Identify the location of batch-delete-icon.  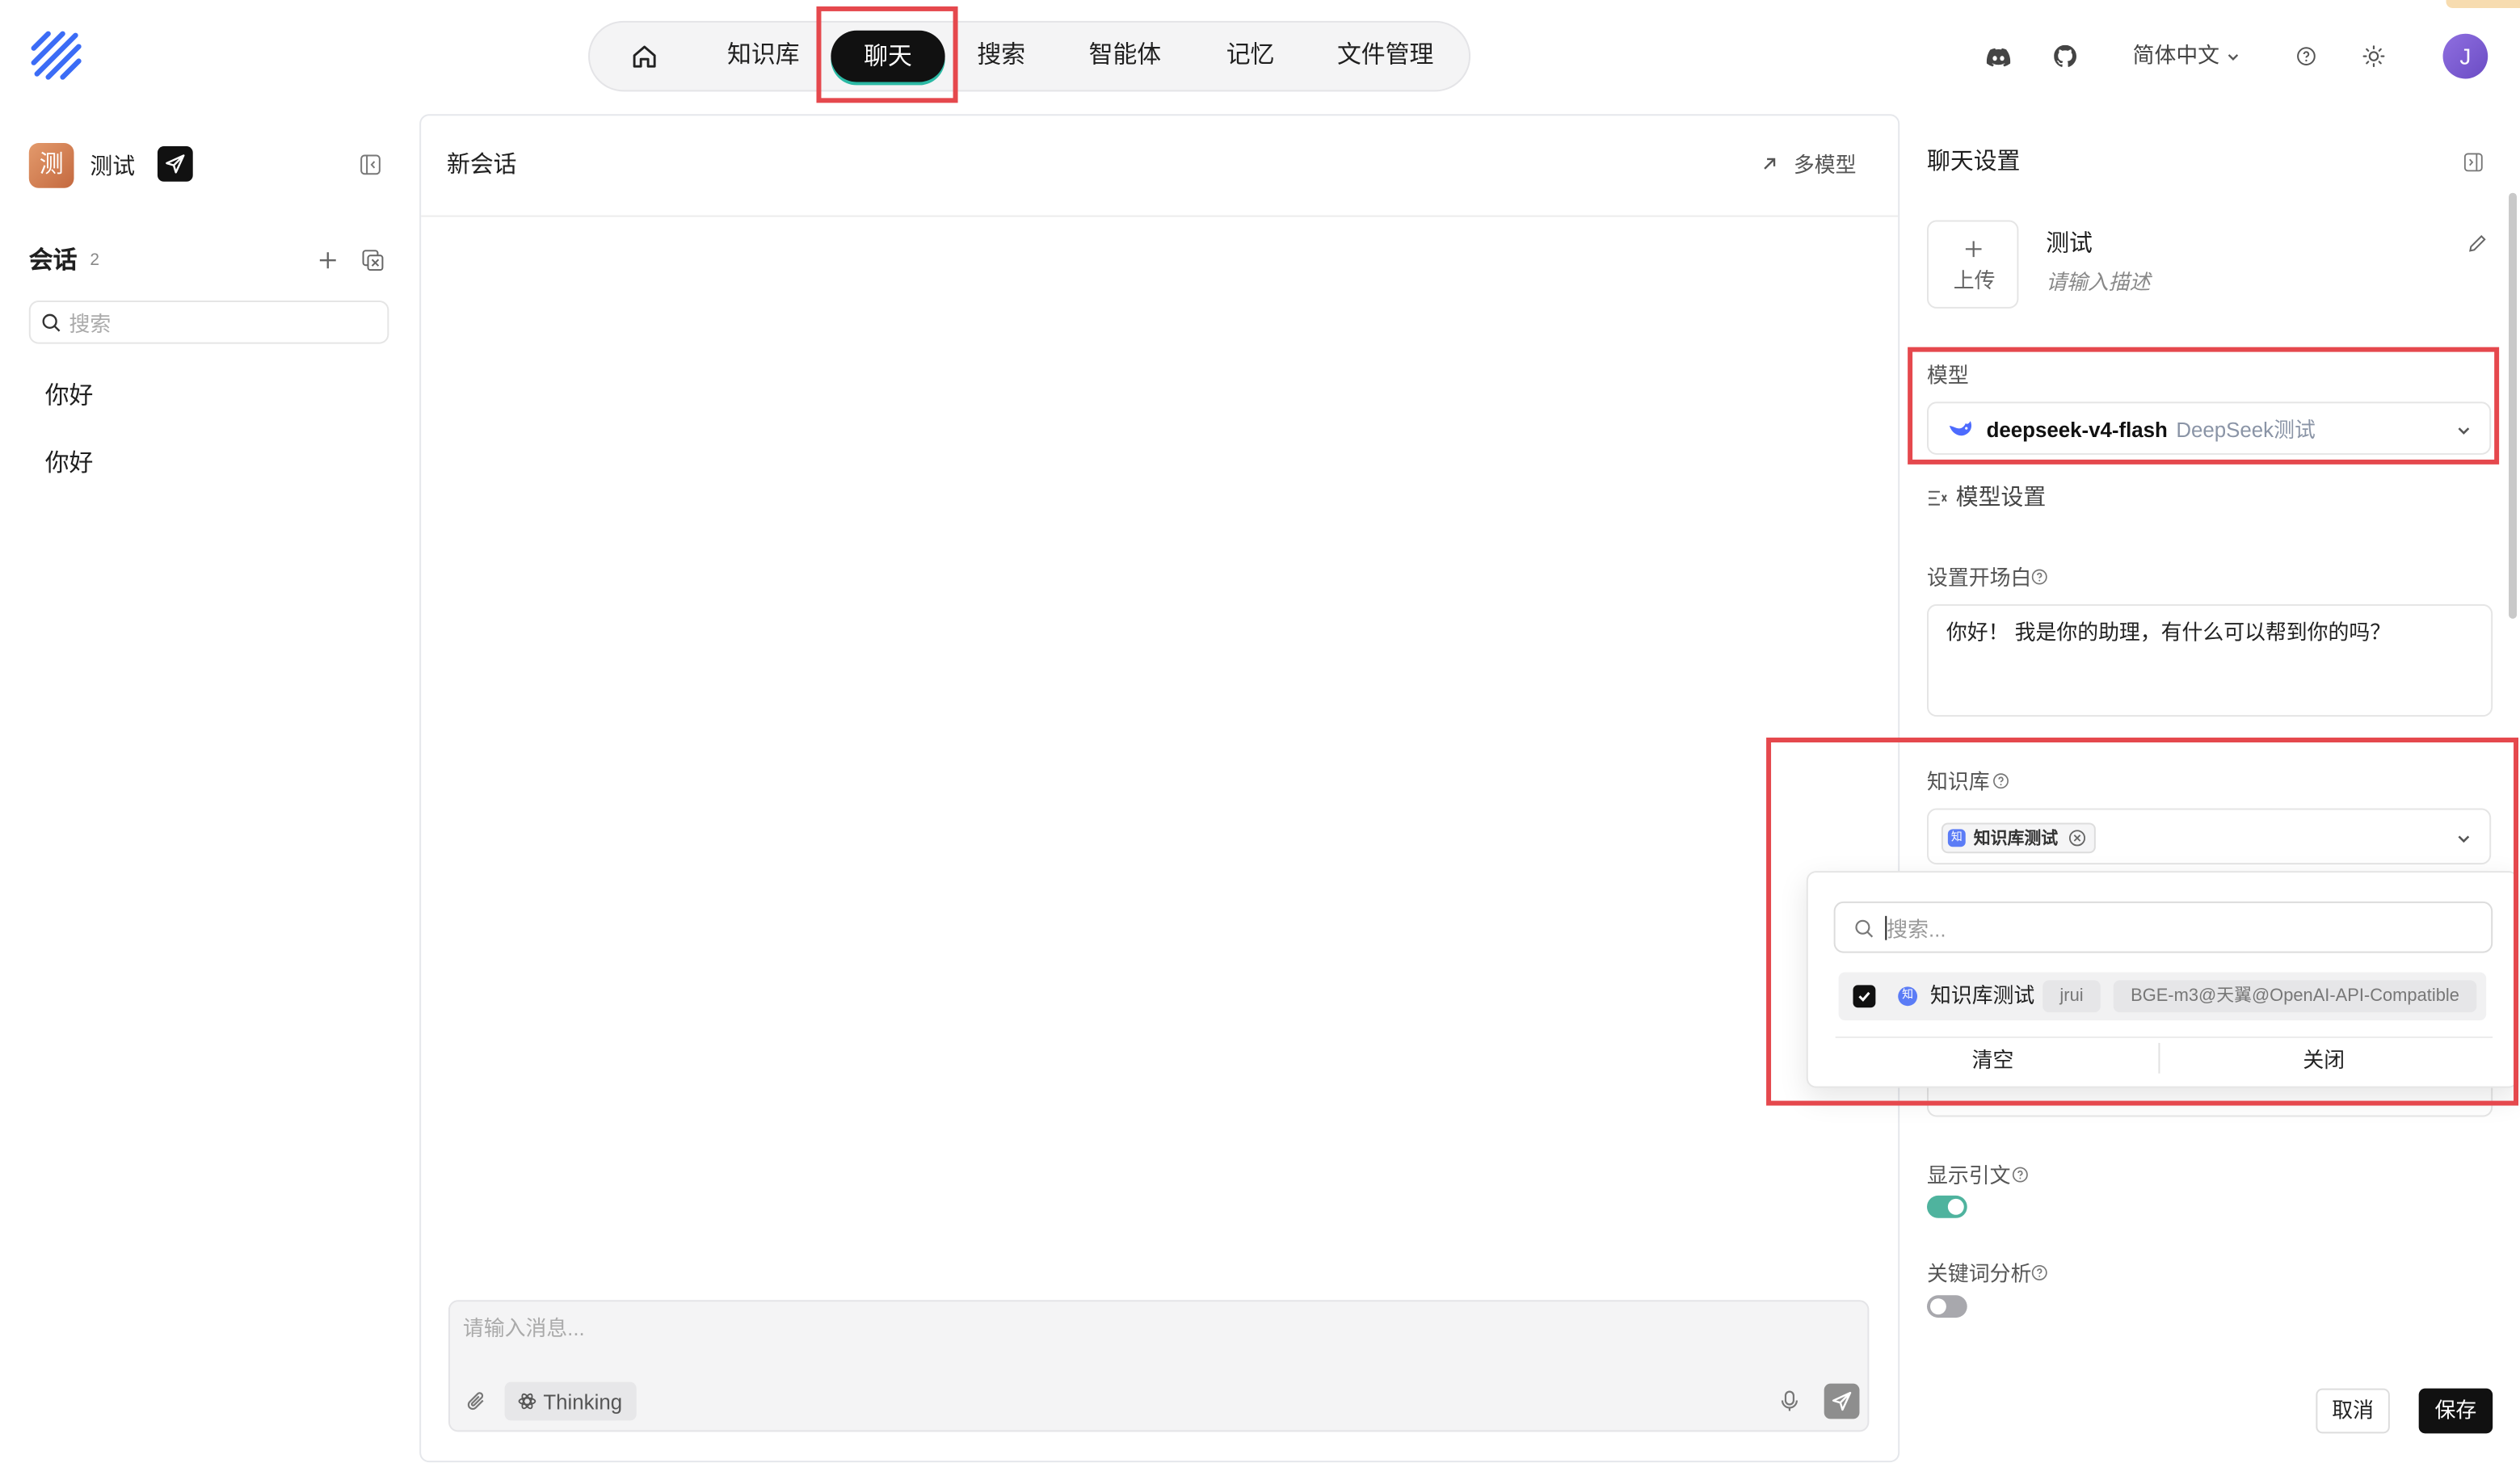
(373, 260).